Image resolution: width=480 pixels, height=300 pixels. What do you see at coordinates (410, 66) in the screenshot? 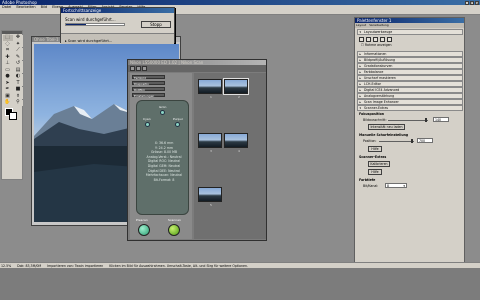
I see `section-curves: Gradationskurven` at bounding box center [410, 66].